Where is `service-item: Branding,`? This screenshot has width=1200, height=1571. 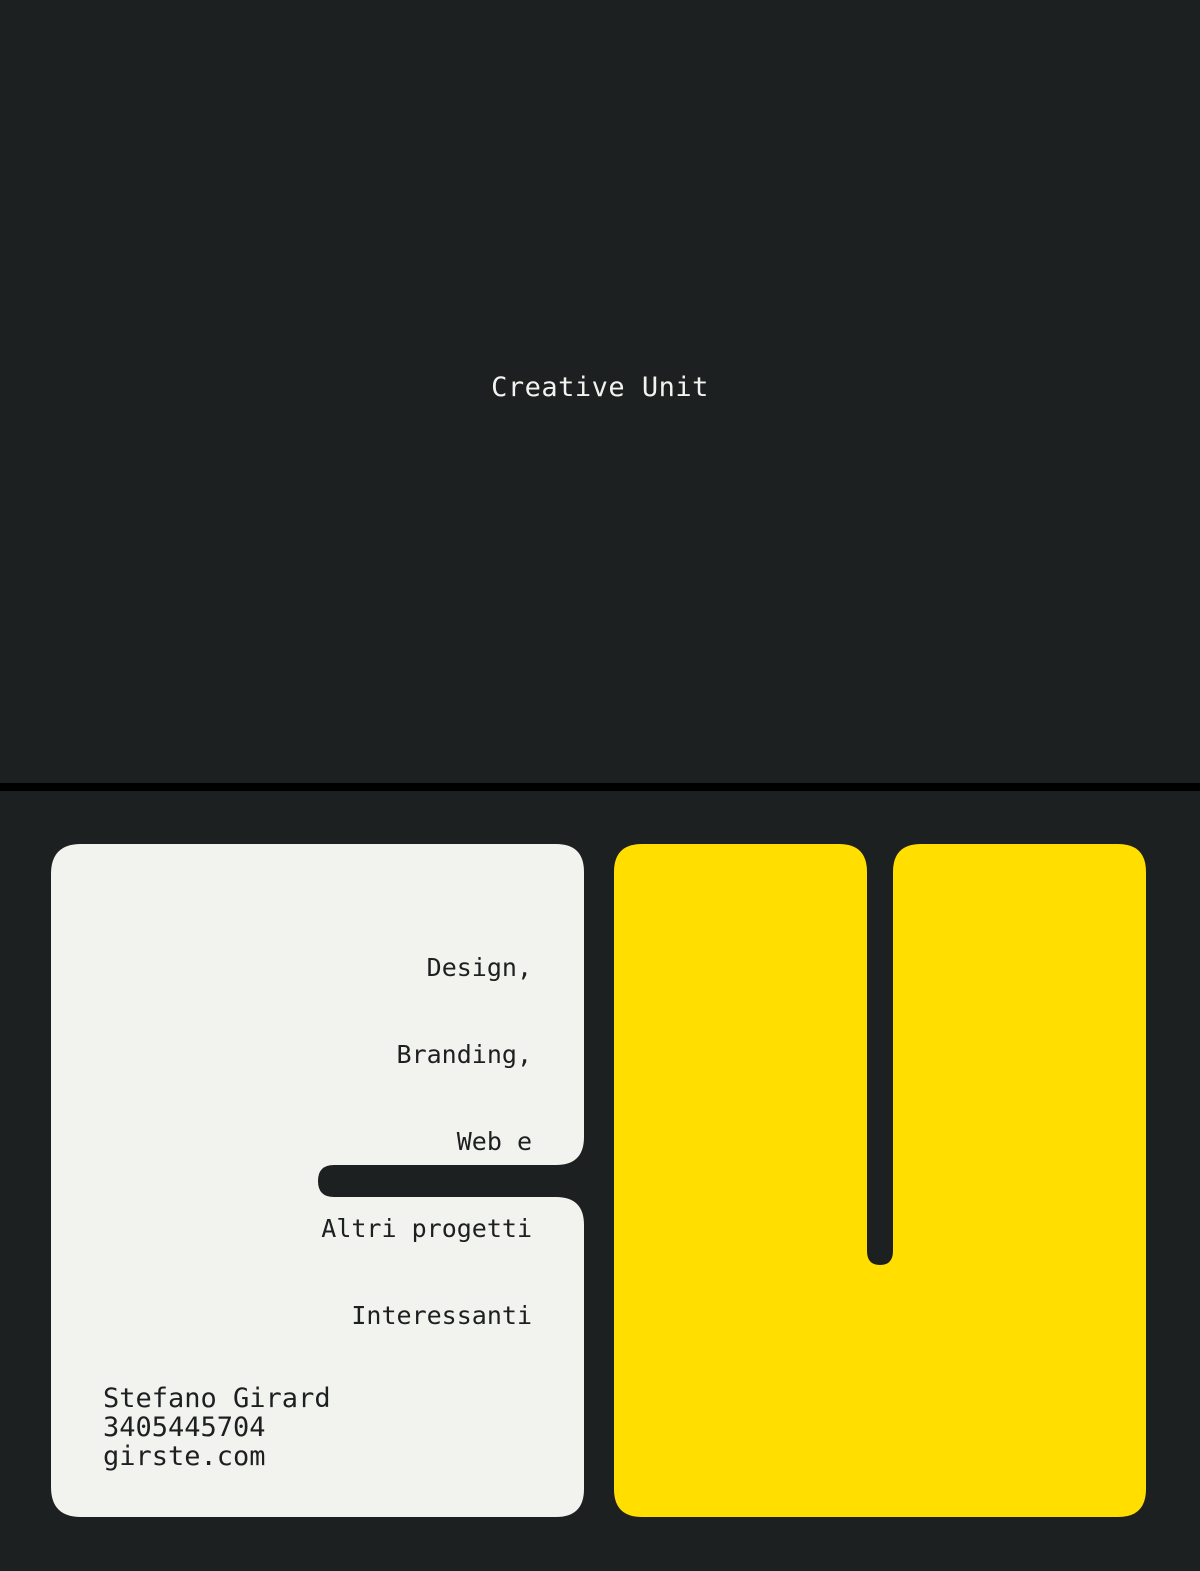 service-item: Branding, is located at coordinates (464, 1054).